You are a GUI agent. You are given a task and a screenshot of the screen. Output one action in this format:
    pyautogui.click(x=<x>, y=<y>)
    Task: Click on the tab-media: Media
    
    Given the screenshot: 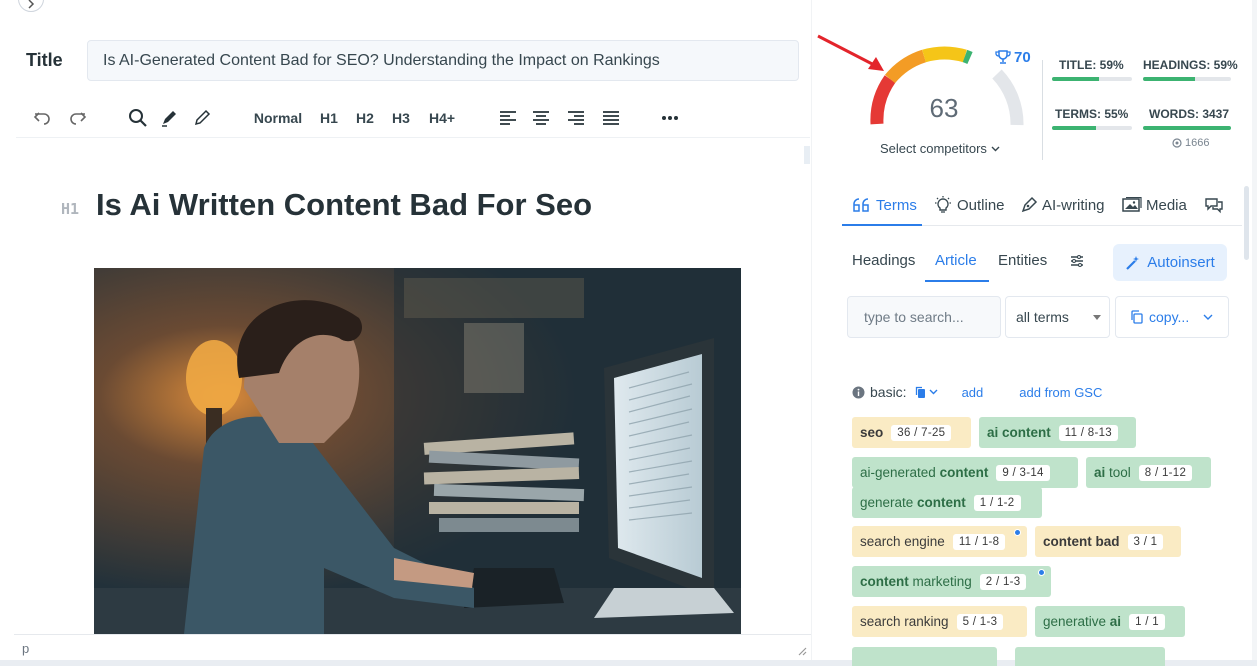 What is the action you would take?
    pyautogui.click(x=1154, y=205)
    